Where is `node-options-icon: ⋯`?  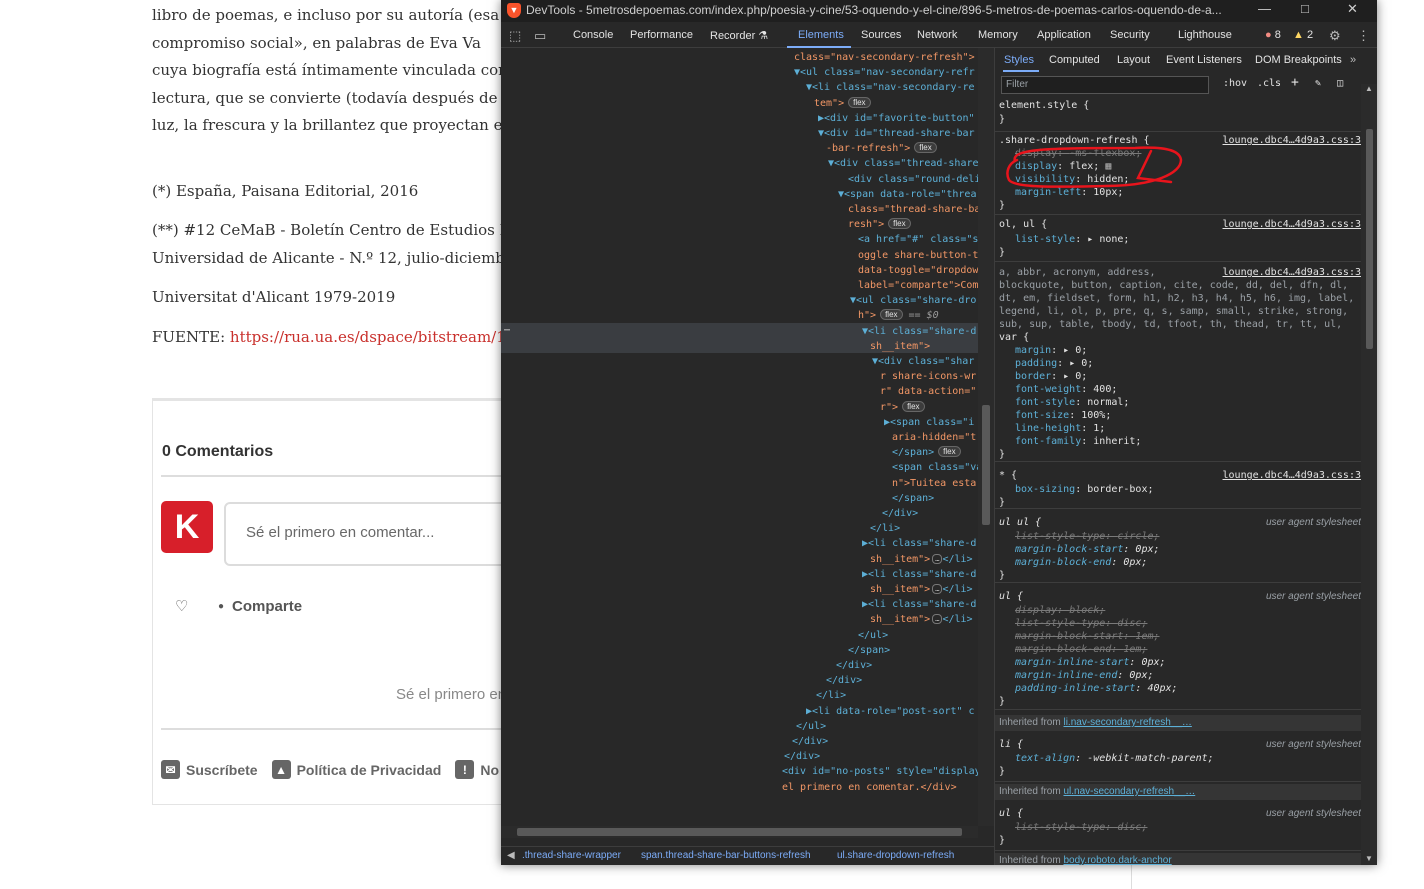
node-options-icon: ⋯ is located at coordinates (507, 330).